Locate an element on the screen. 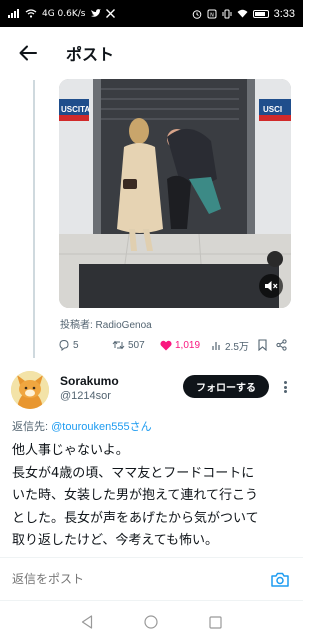 The image size is (320, 640). bookmark-button is located at coordinates (267, 345).